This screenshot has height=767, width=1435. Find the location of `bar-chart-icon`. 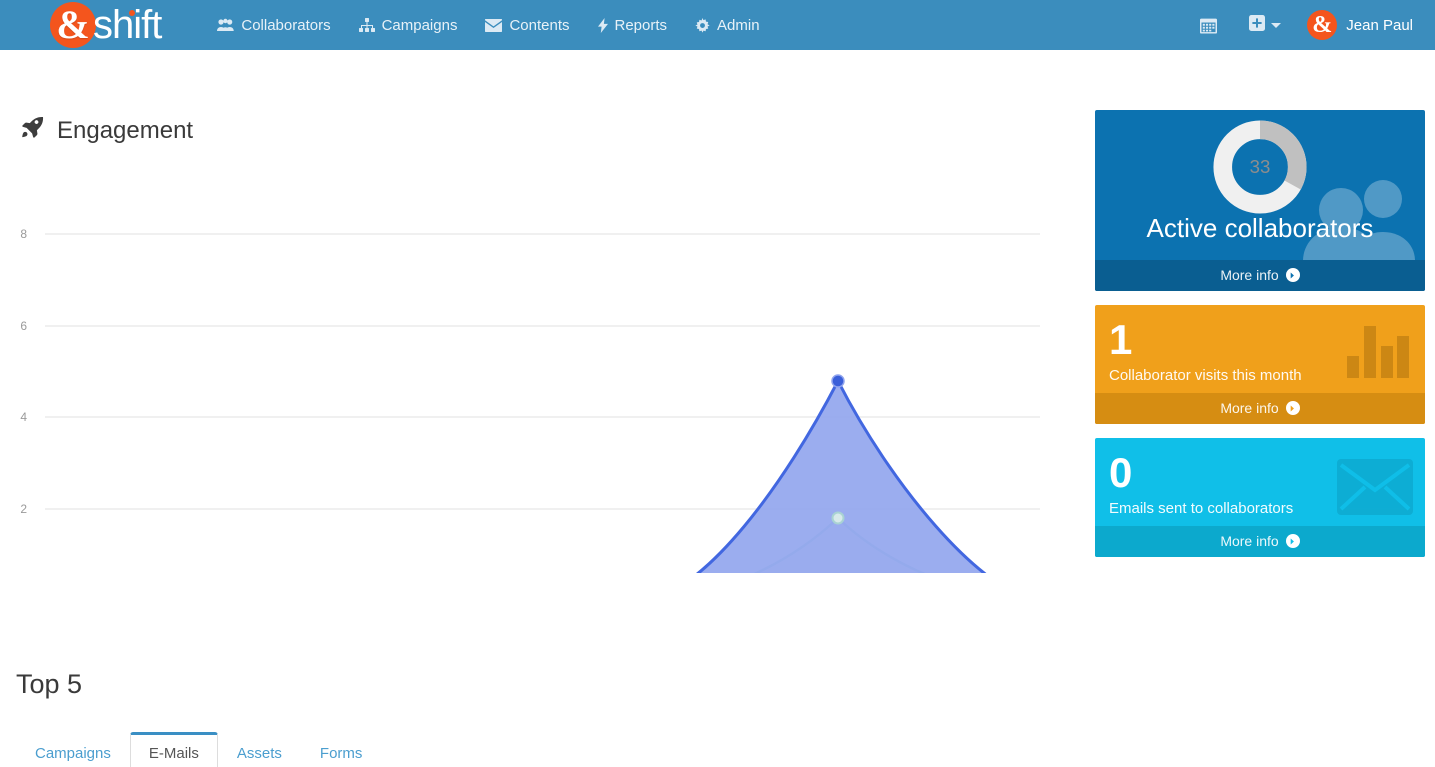

bar-chart-icon is located at coordinates (1378, 352).